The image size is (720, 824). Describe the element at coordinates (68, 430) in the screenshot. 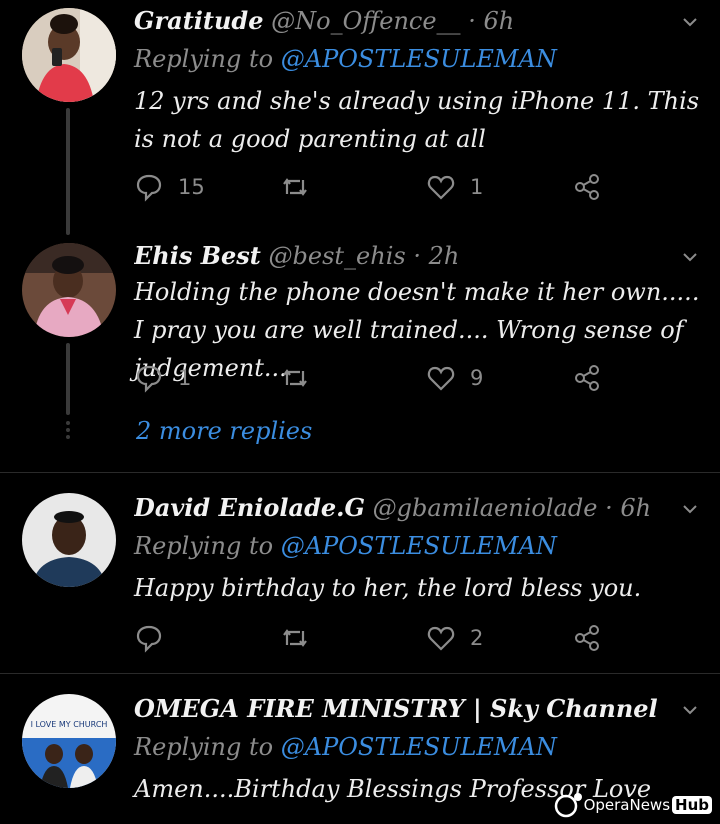

I see `thread-dots` at that location.